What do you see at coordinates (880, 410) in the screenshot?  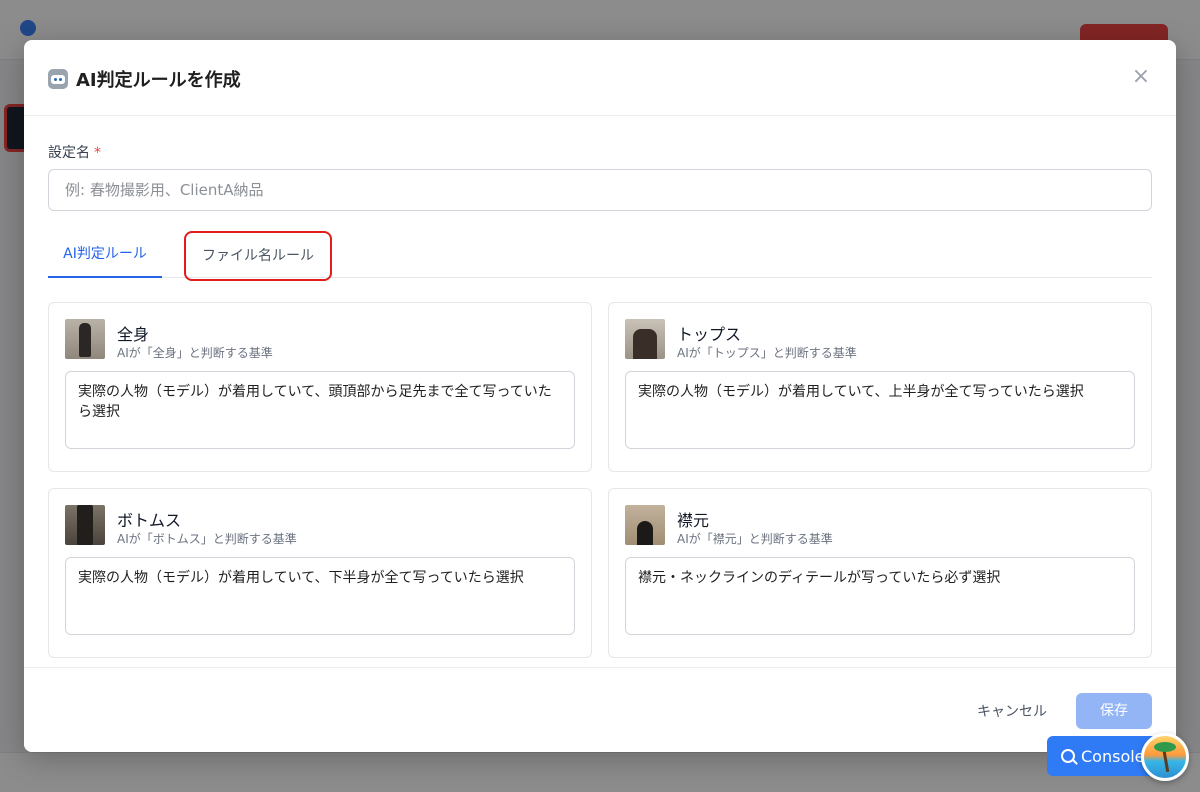 I see `rule-criteria-textarea: 実際の人物（モデル）が着用していて、上半身が全て写っていたら選択` at bounding box center [880, 410].